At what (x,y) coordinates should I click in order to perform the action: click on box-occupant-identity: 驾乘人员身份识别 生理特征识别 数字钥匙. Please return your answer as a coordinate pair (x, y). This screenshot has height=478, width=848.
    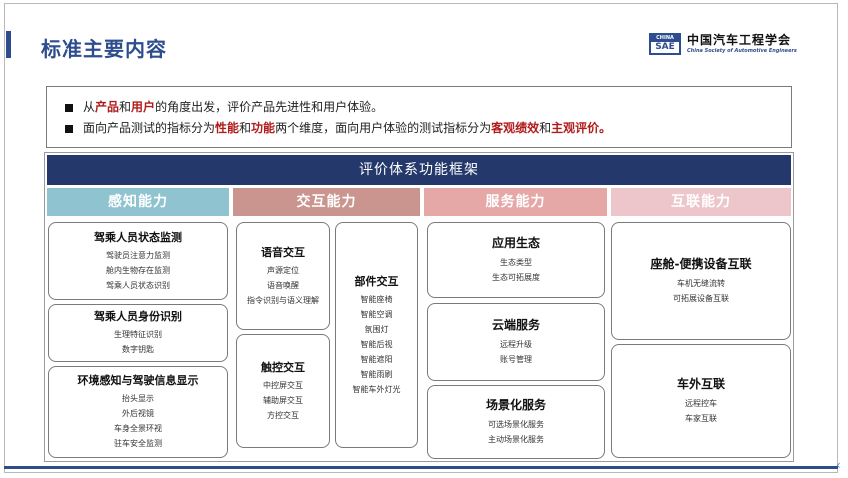
    Looking at the image, I should click on (138, 333).